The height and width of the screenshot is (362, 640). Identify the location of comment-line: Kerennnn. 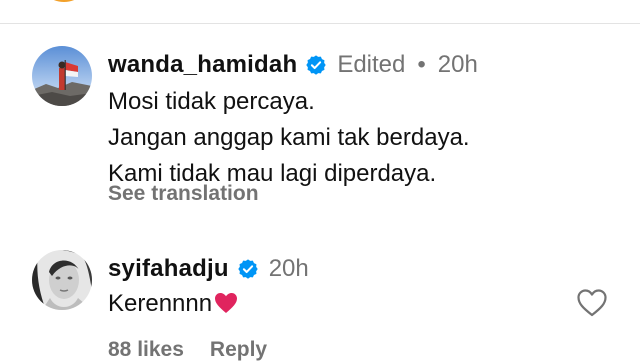
(160, 303).